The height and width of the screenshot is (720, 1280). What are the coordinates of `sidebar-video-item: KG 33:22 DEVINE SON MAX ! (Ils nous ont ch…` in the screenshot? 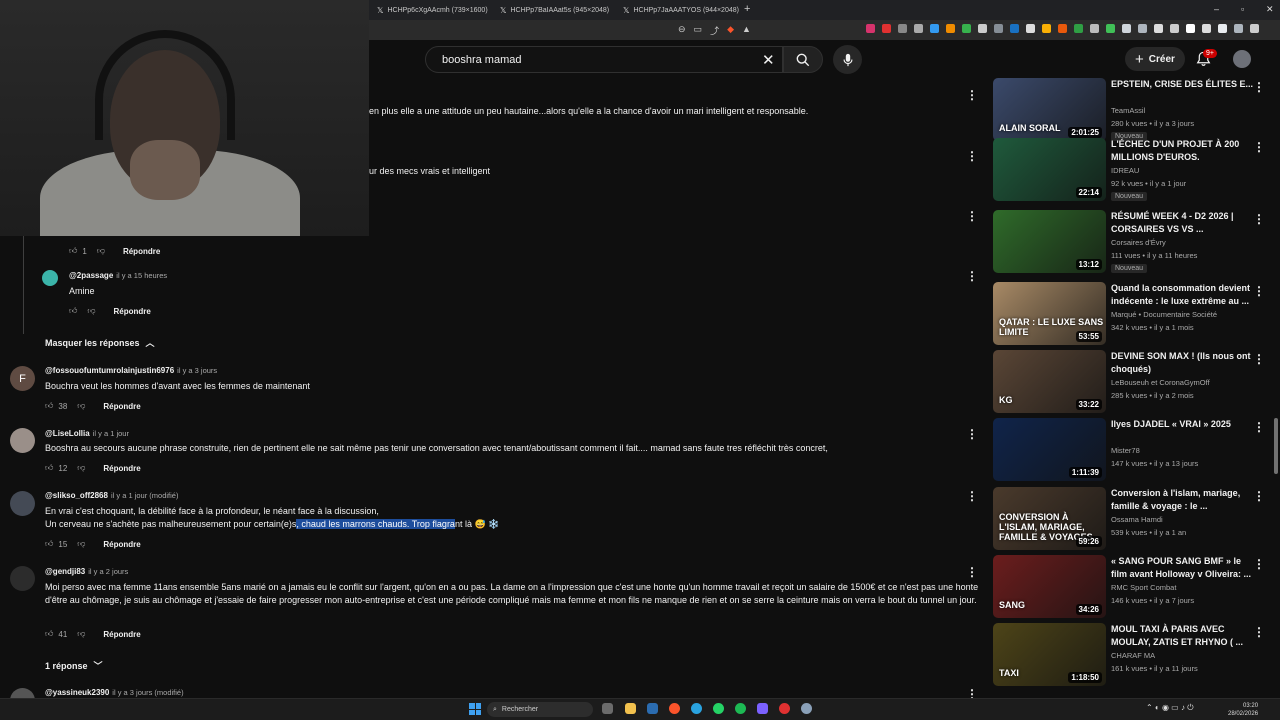 It's located at (1136, 382).